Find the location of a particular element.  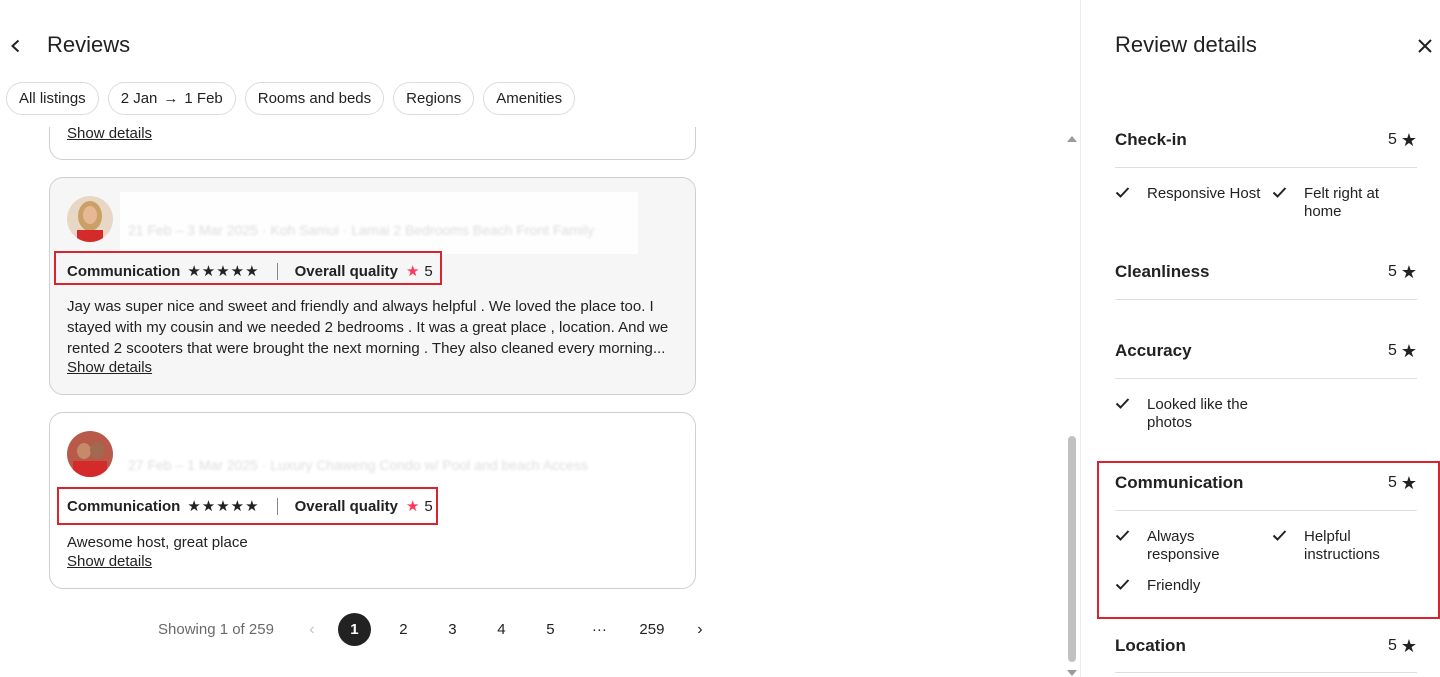

filter-amenities: Amenities is located at coordinates (529, 98).